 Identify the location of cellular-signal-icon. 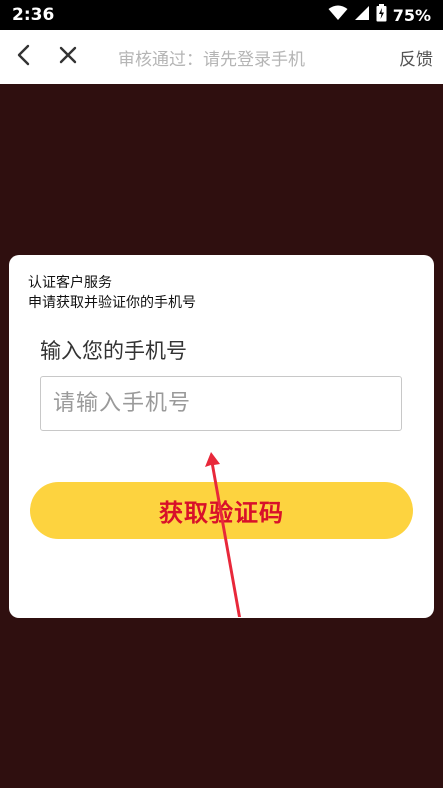
(362, 15).